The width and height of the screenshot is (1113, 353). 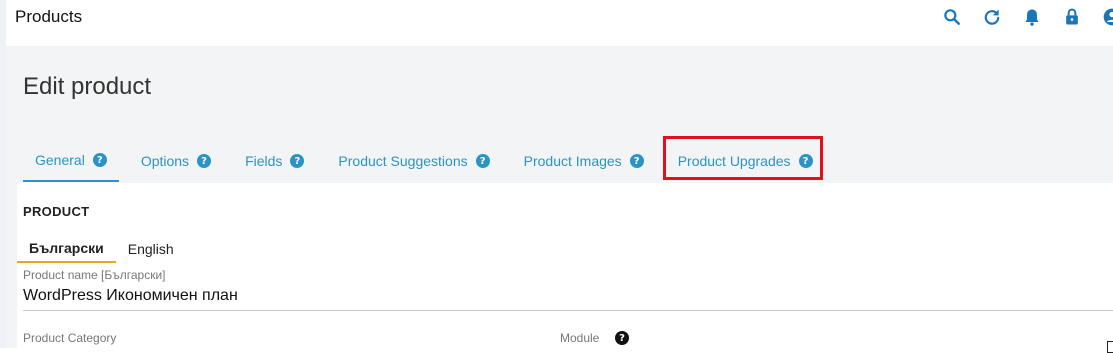 What do you see at coordinates (568, 299) in the screenshot?
I see `product-name-input: WordPress Икономичен план` at bounding box center [568, 299].